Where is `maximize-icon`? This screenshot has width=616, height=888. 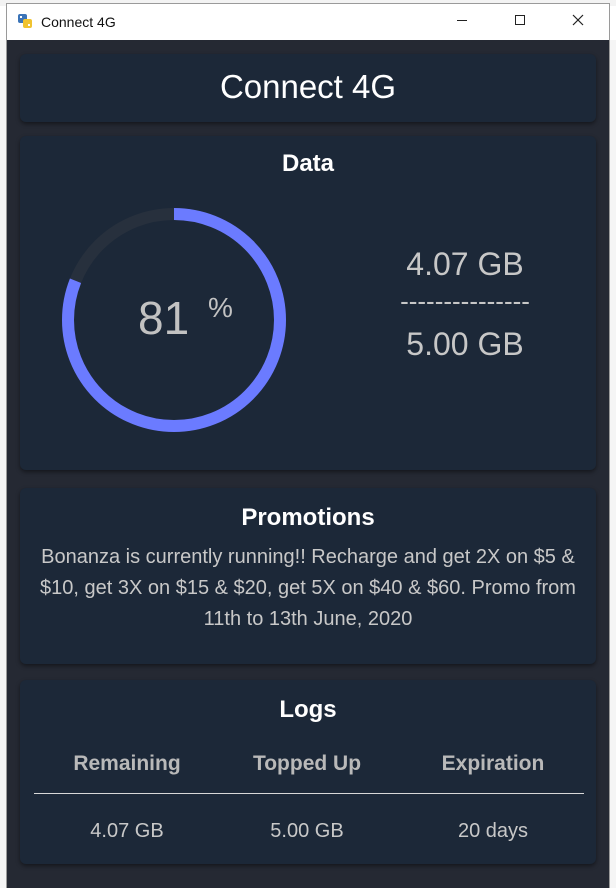 maximize-icon is located at coordinates (520, 22).